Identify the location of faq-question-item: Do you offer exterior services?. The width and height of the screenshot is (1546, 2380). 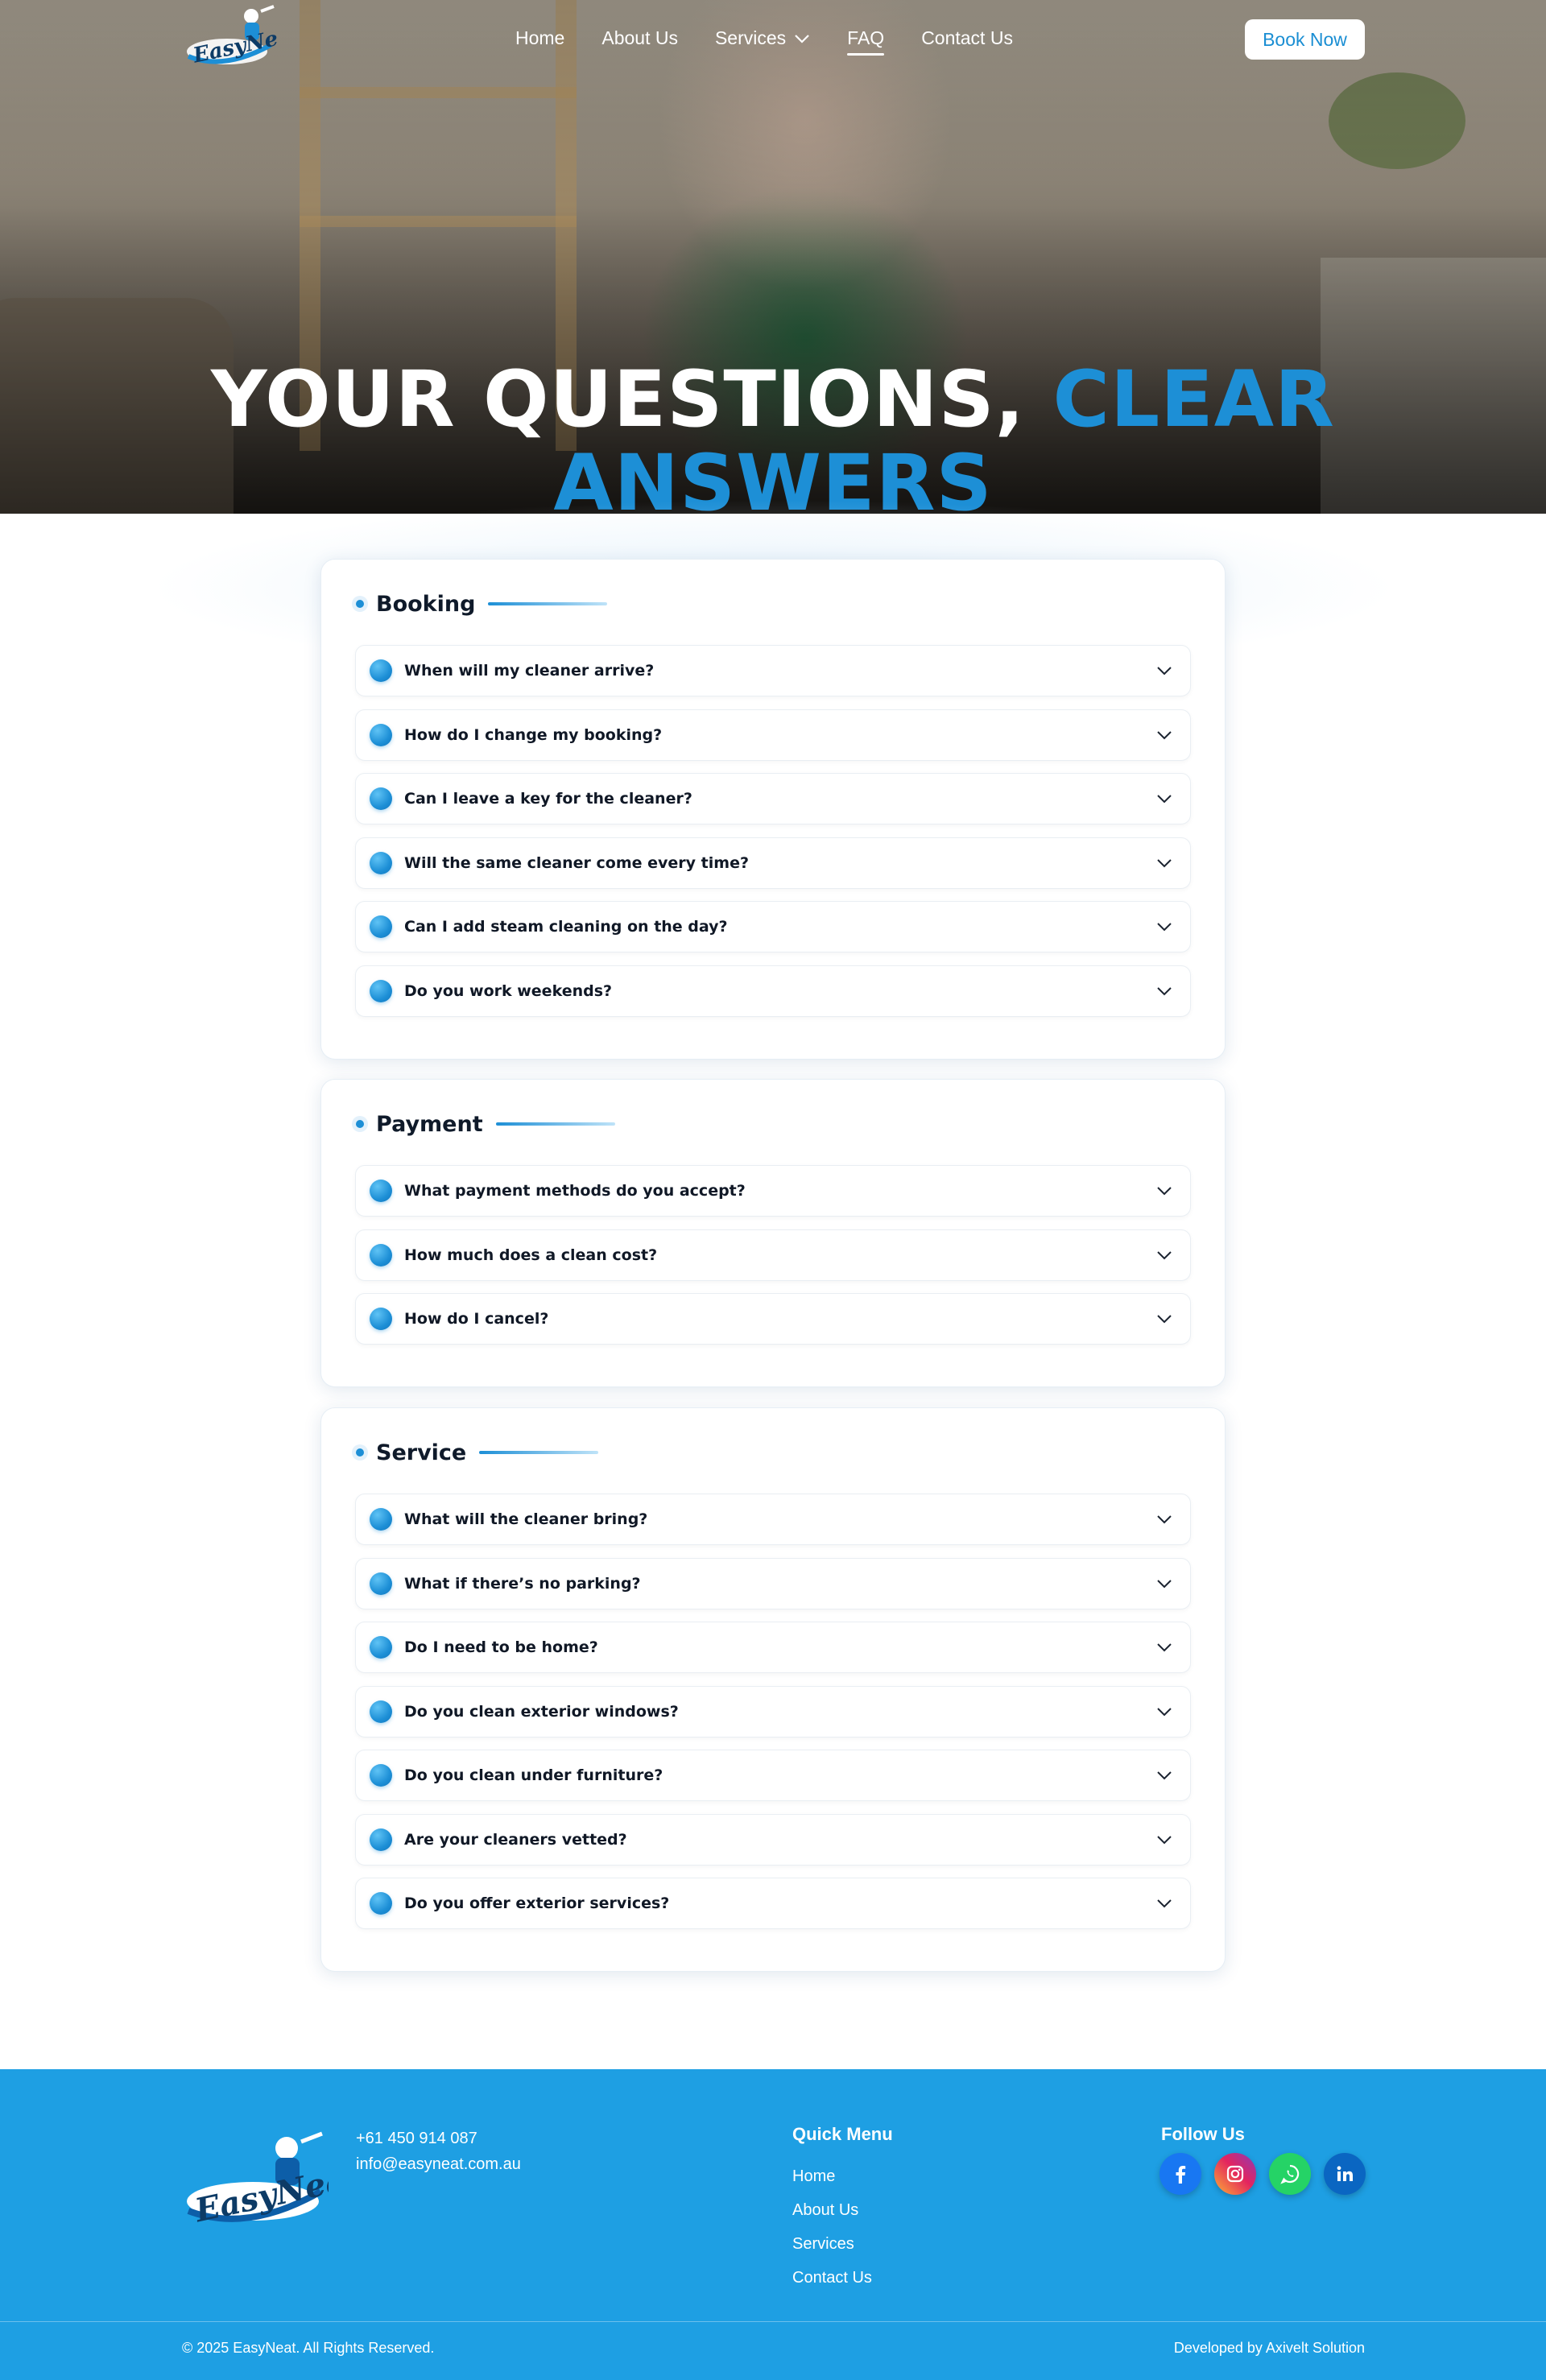
(773, 1904).